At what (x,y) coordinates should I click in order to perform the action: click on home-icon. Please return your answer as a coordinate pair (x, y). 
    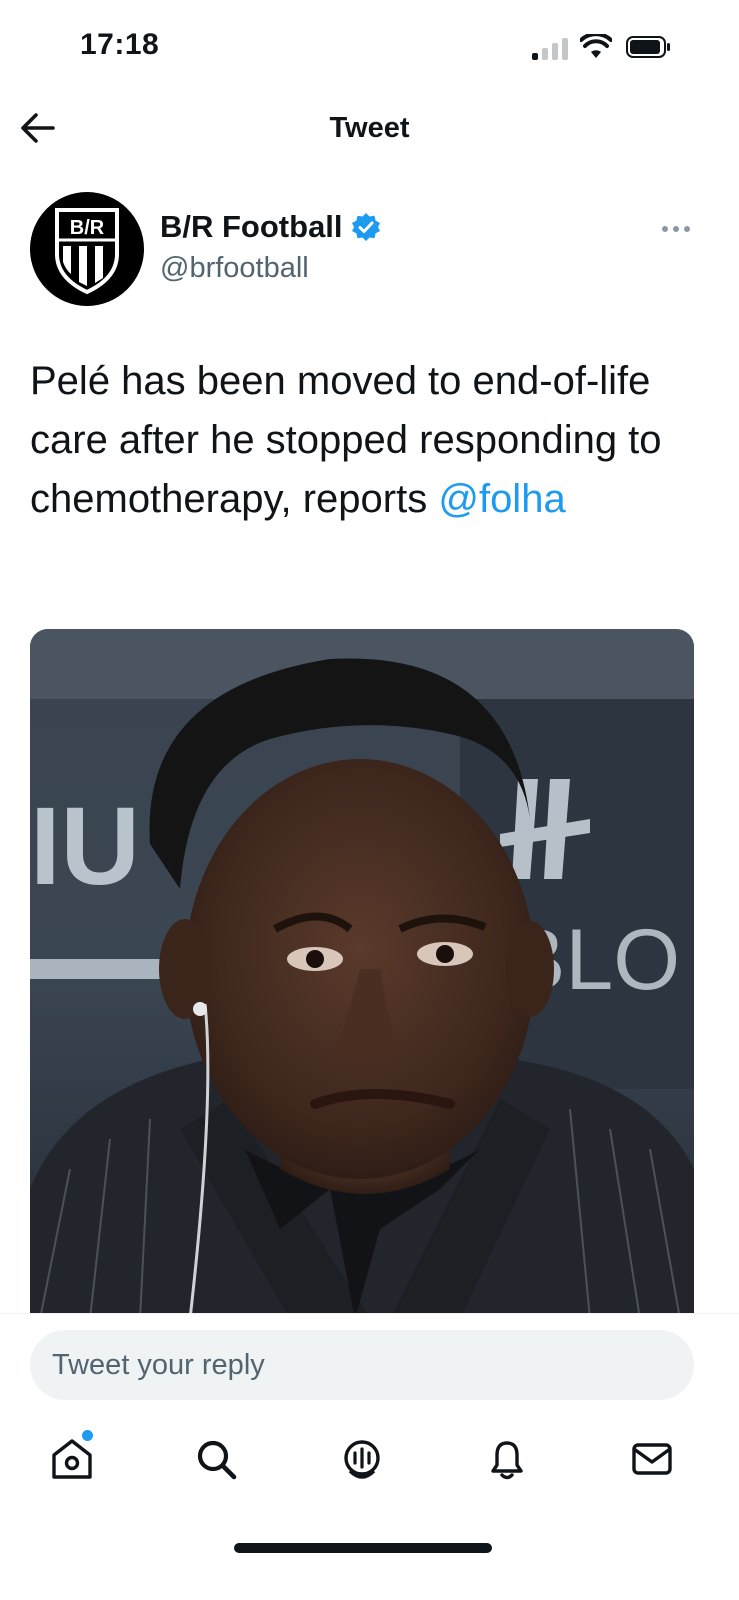
    Looking at the image, I should click on (72, 1459).